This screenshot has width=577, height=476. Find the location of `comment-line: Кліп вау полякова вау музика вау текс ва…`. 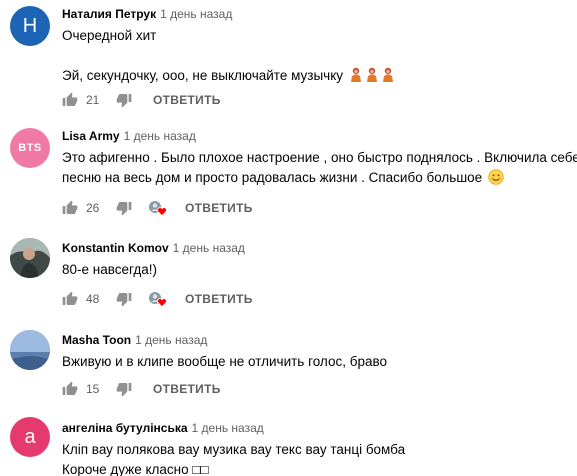

comment-line: Кліп вау полякова вау музика вау текс ва… is located at coordinates (234, 449).